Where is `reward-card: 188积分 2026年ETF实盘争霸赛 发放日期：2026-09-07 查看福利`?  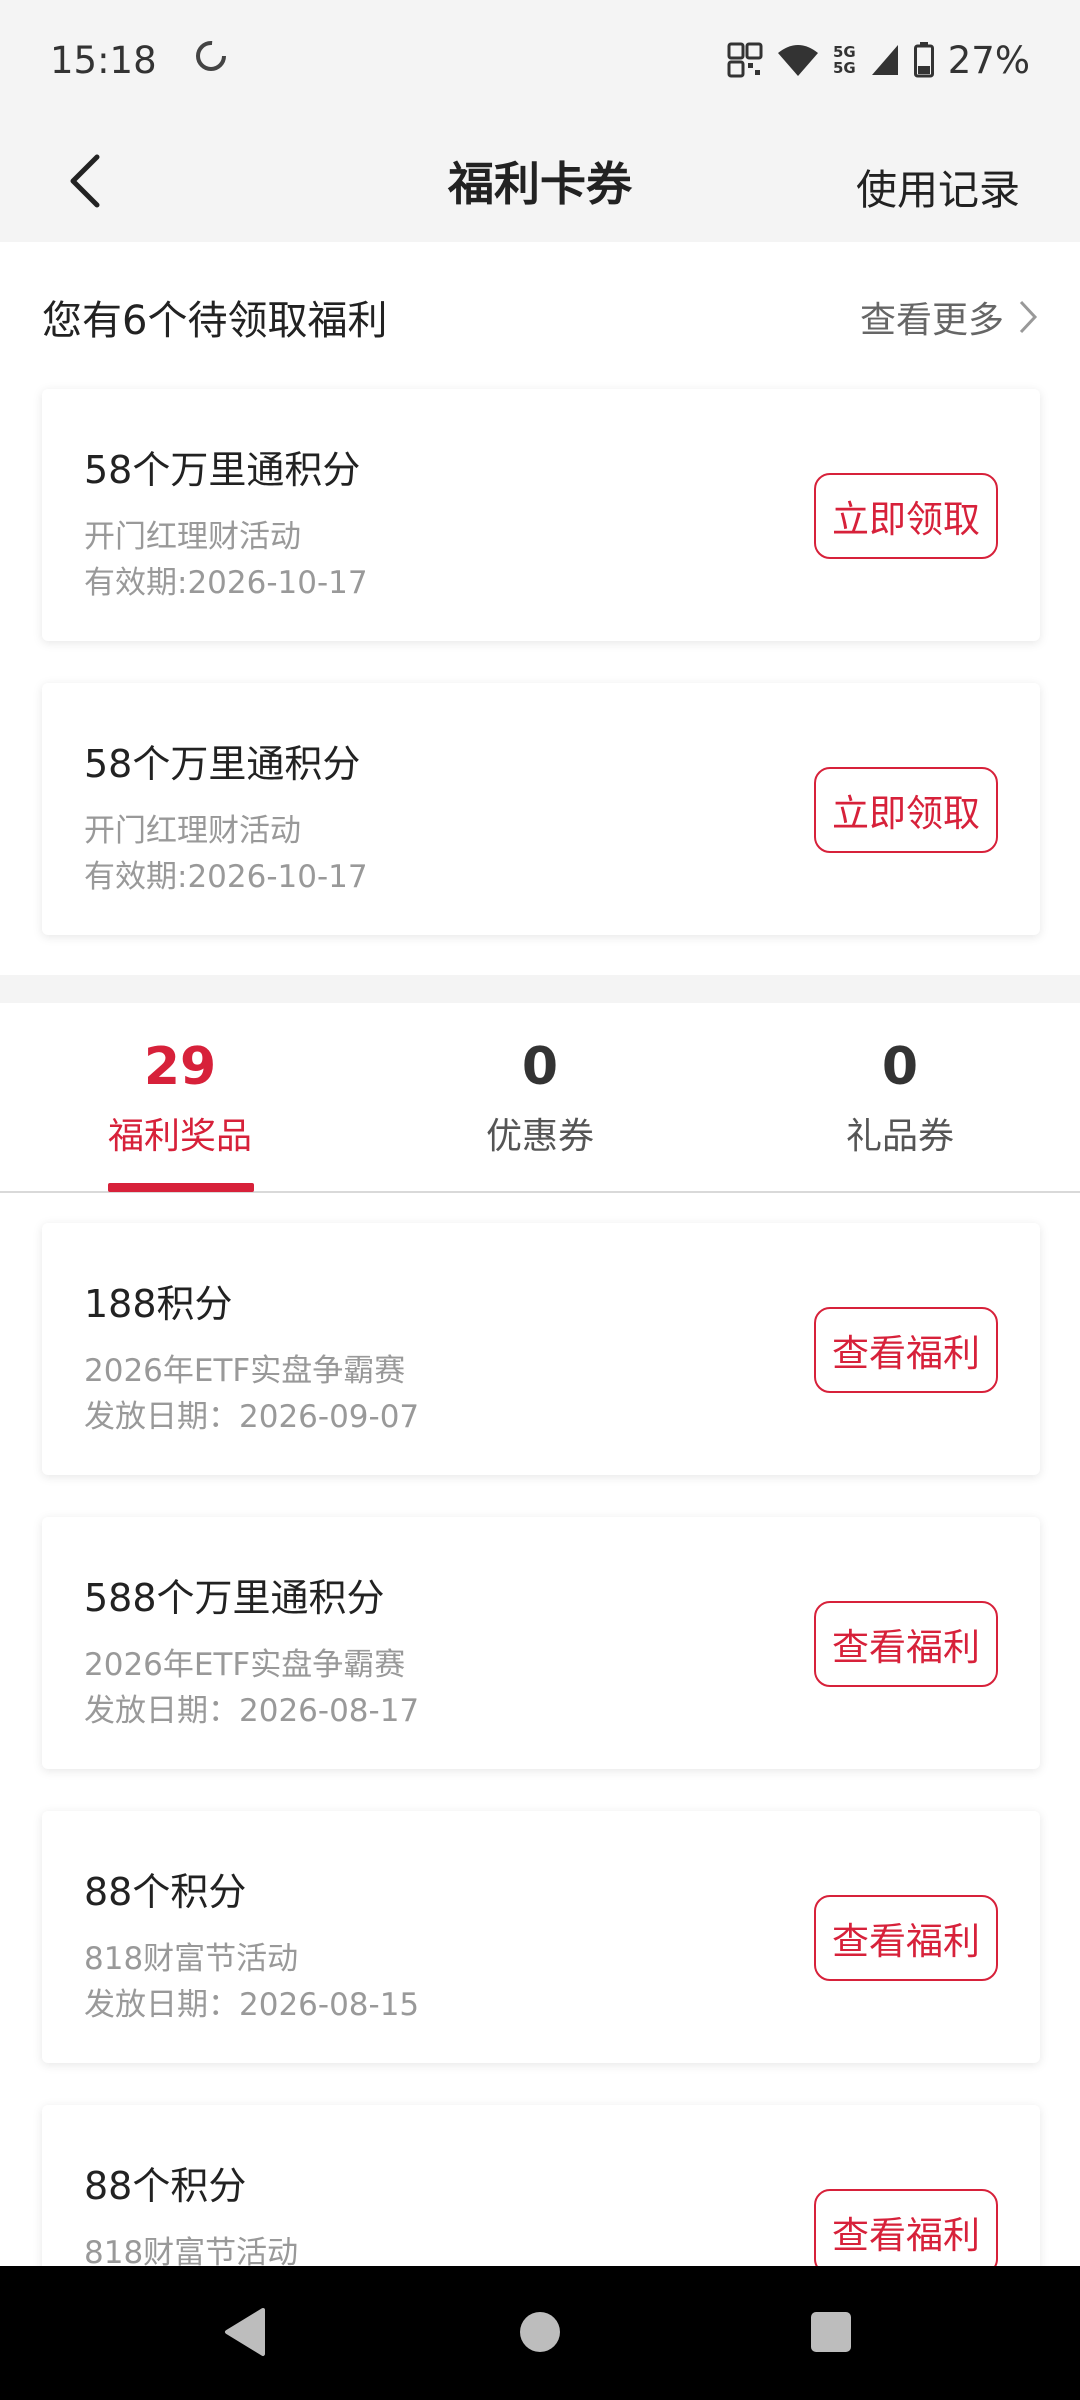
reward-card: 188积分 2026年ETF实盘争霸赛 发放日期：2026-09-07 查看福利 is located at coordinates (541, 1349).